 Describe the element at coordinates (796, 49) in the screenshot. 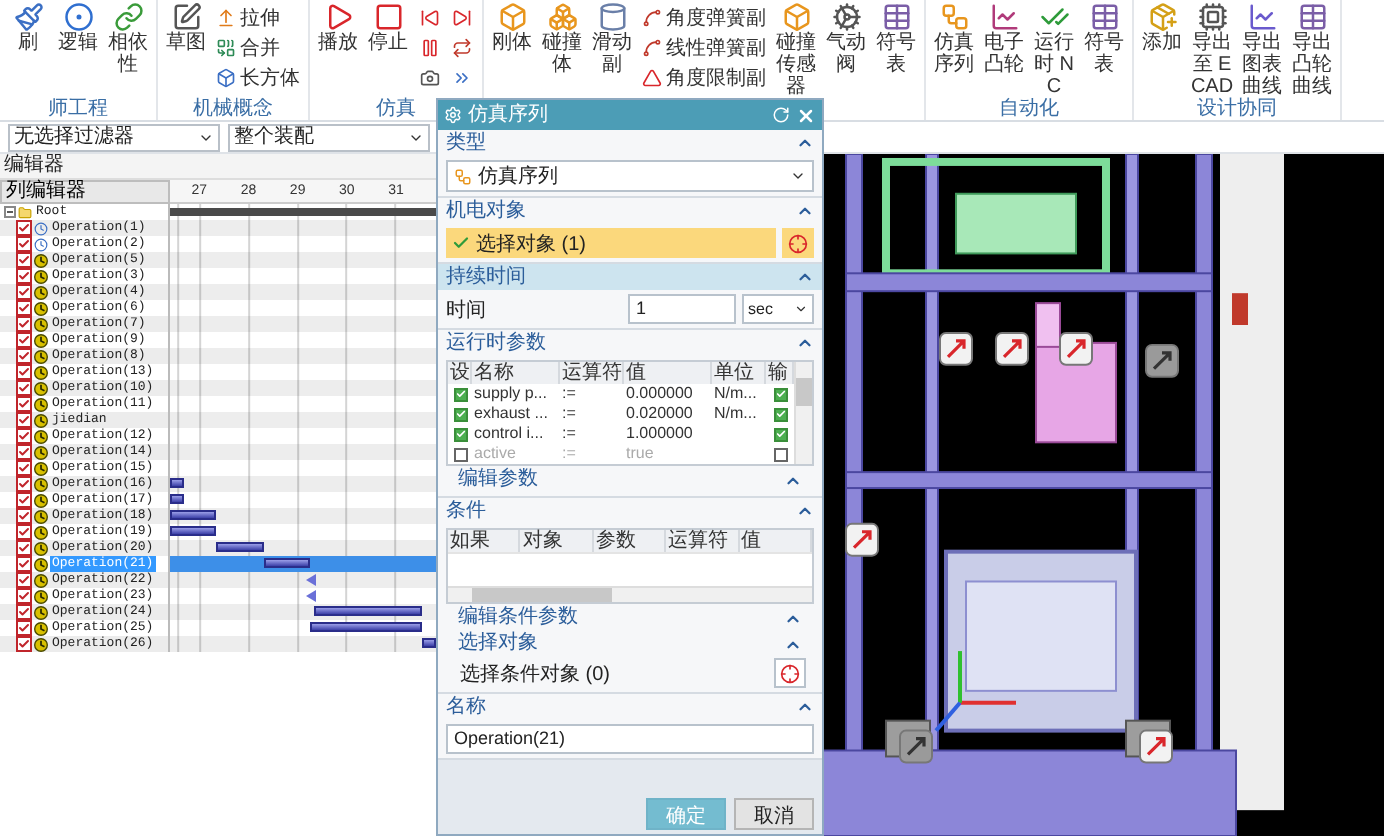

I see `ribbon-button: 碰撞传感器` at that location.